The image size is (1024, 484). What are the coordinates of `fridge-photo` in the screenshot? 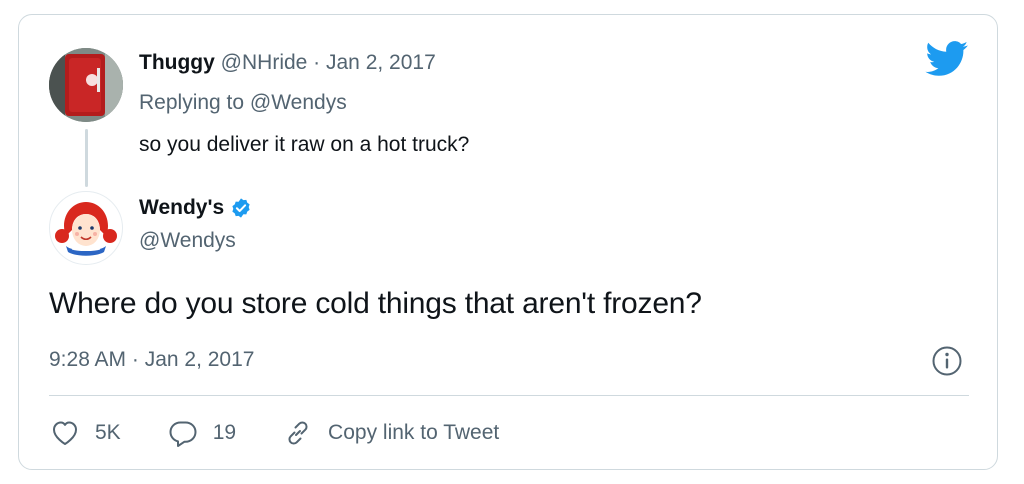 It's located at (86, 85).